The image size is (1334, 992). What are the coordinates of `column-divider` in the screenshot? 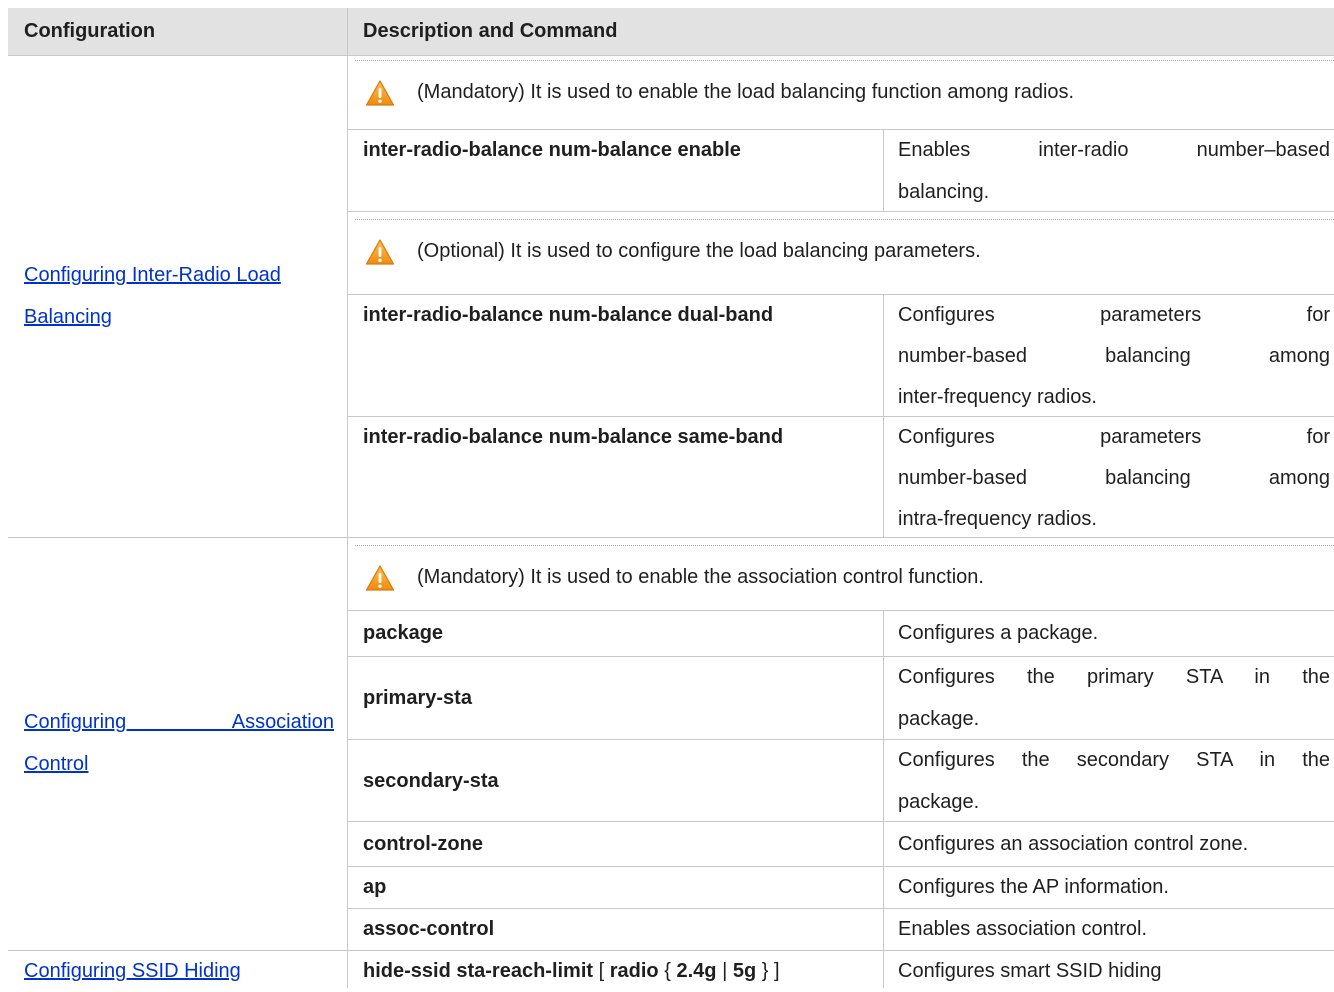 It's located at (347, 498).